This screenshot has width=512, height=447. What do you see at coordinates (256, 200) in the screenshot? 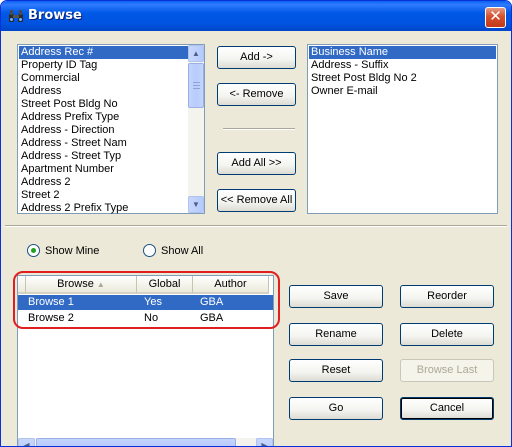
I see `remove-all-button: << Remove All` at bounding box center [256, 200].